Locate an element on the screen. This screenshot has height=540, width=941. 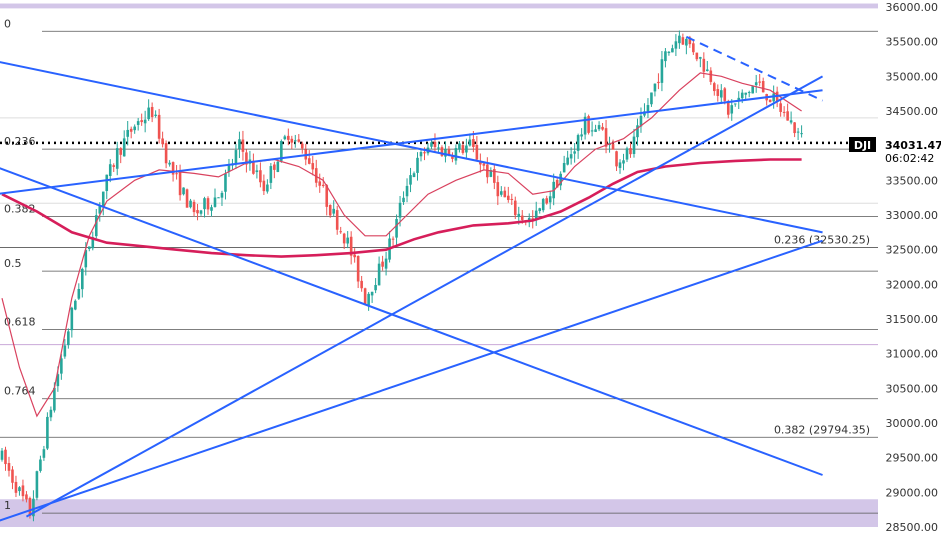
price-tick-label: 29500.00 is located at coordinates (912, 458).